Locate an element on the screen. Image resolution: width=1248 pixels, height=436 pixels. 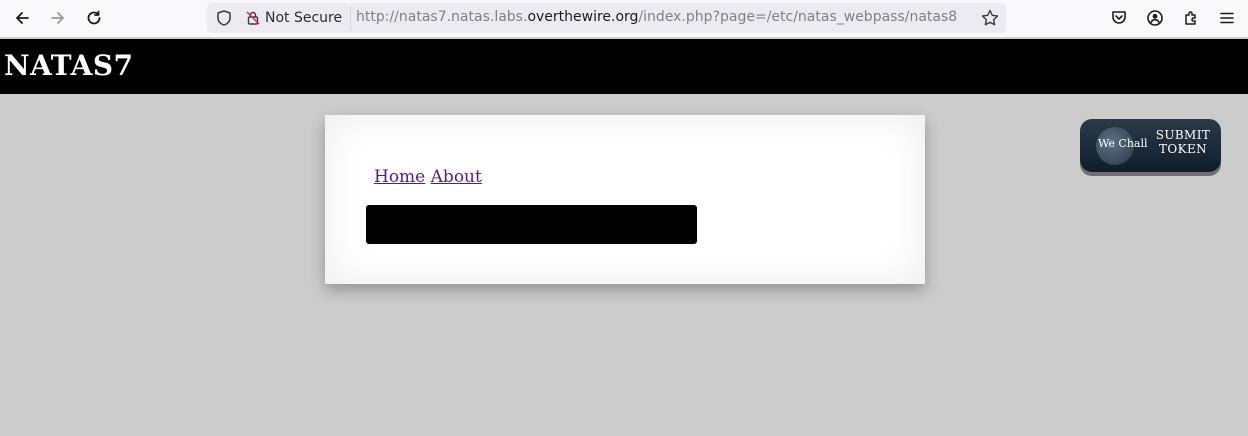
url-prefix: http://natas7.natas.labs. is located at coordinates (442, 17).